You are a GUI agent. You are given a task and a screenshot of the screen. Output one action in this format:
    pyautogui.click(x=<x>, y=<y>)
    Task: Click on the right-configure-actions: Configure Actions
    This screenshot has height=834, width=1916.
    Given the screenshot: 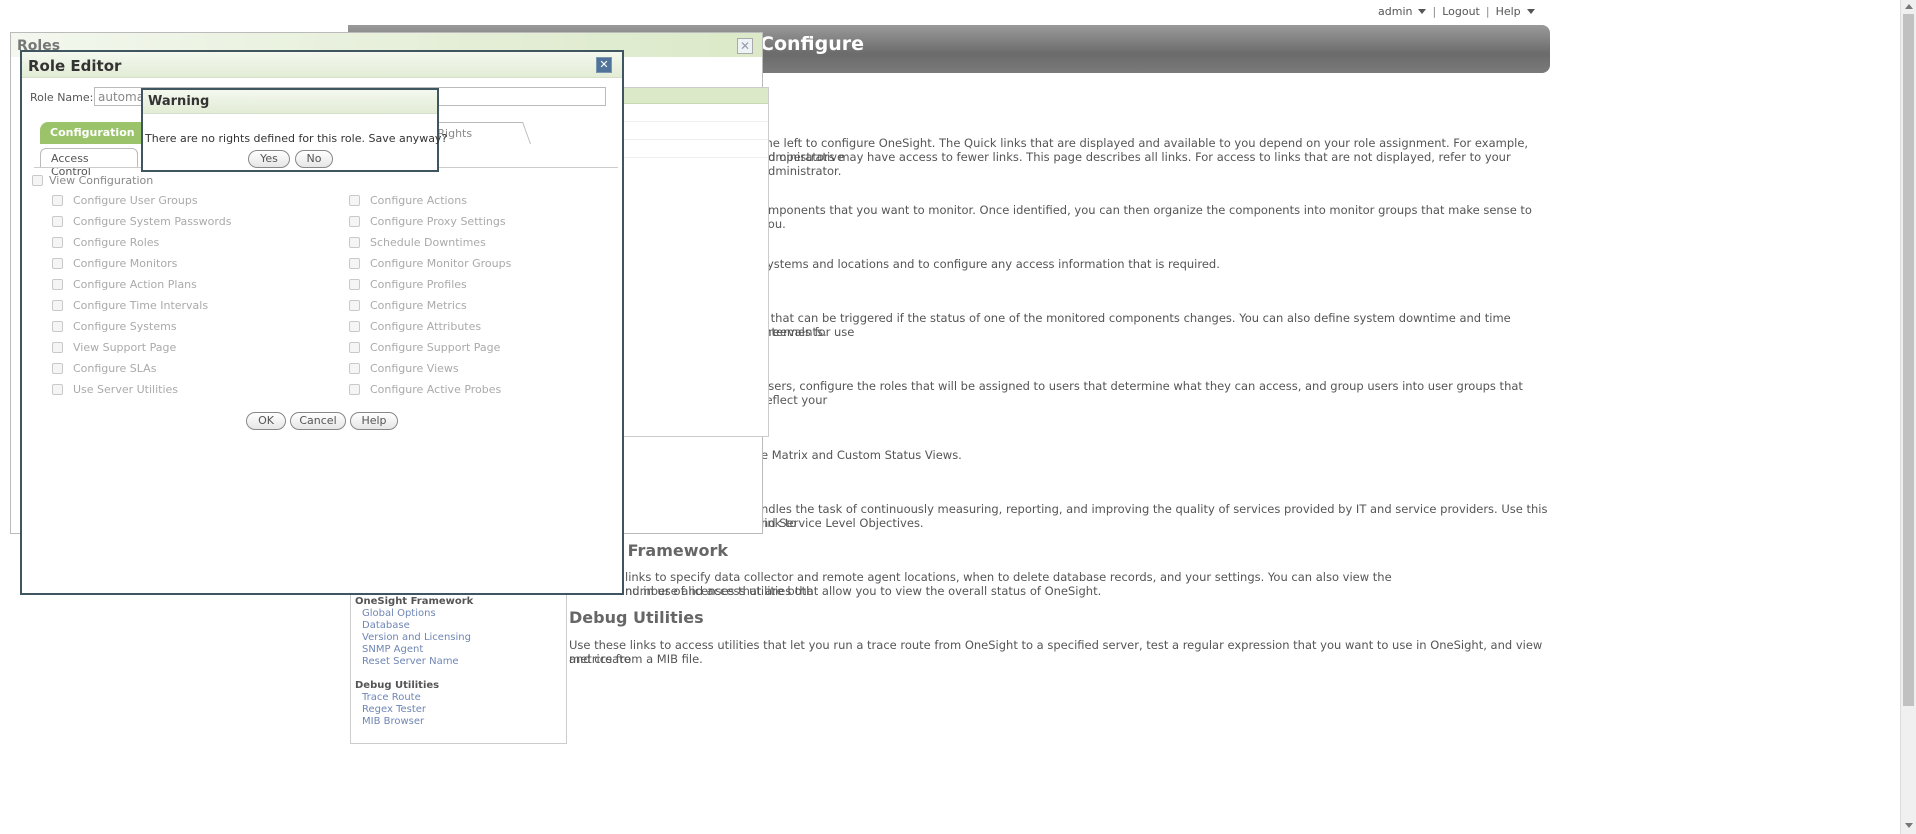 What is the action you would take?
    pyautogui.click(x=408, y=200)
    